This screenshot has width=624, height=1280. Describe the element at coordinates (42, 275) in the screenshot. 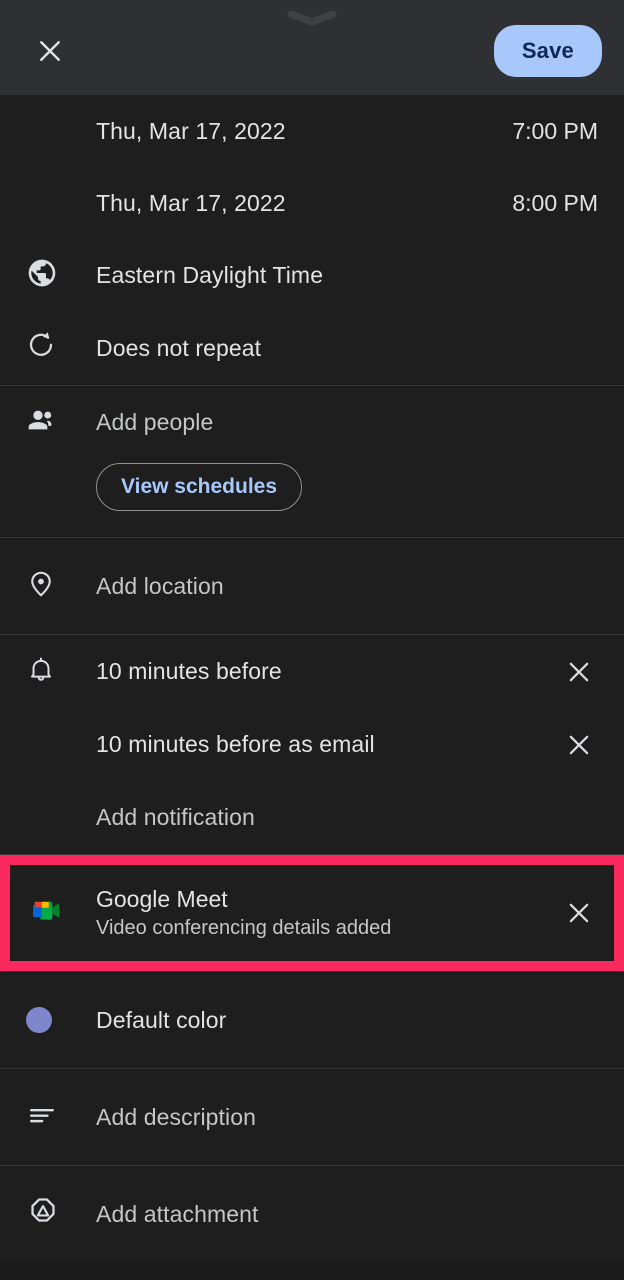

I see `globe-icon` at that location.